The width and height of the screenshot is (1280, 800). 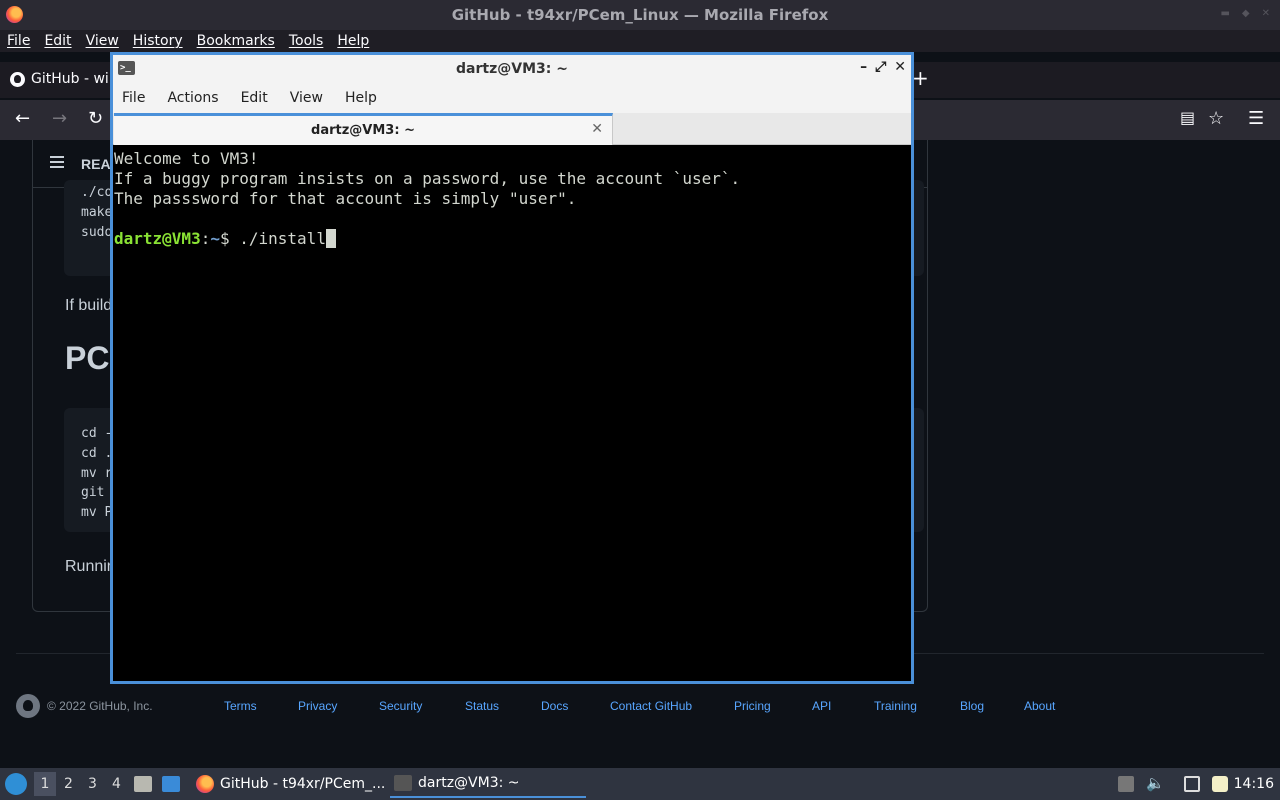 I want to click on browser-tab-github: GitHub - wir, so click(x=60, y=79).